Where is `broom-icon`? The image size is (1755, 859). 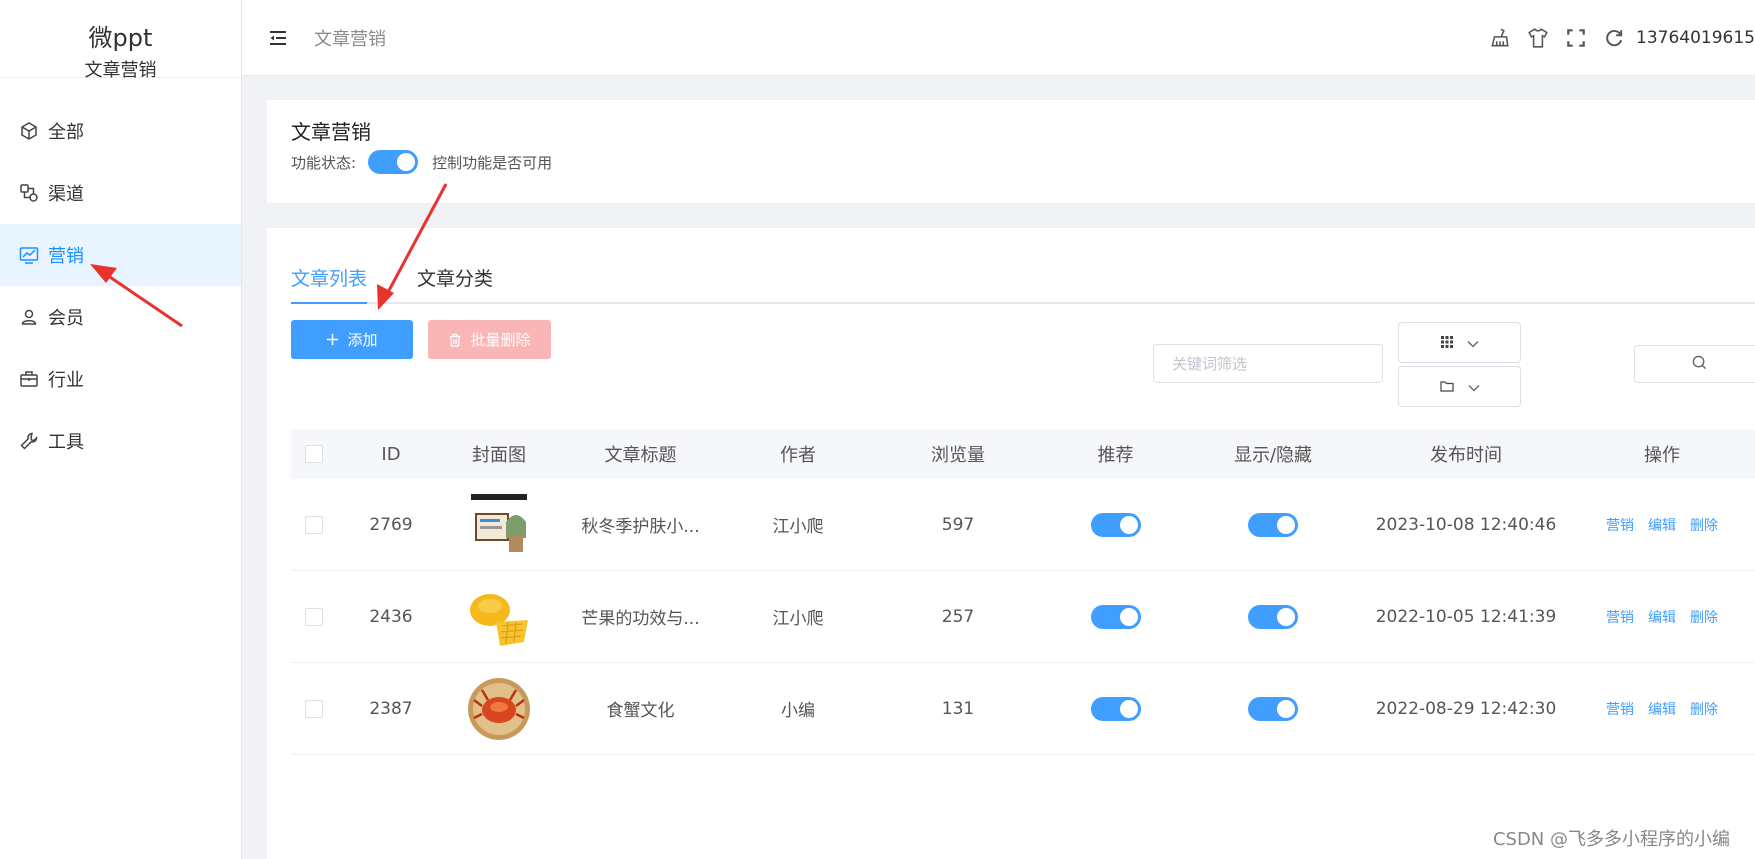
broom-icon is located at coordinates (1500, 38).